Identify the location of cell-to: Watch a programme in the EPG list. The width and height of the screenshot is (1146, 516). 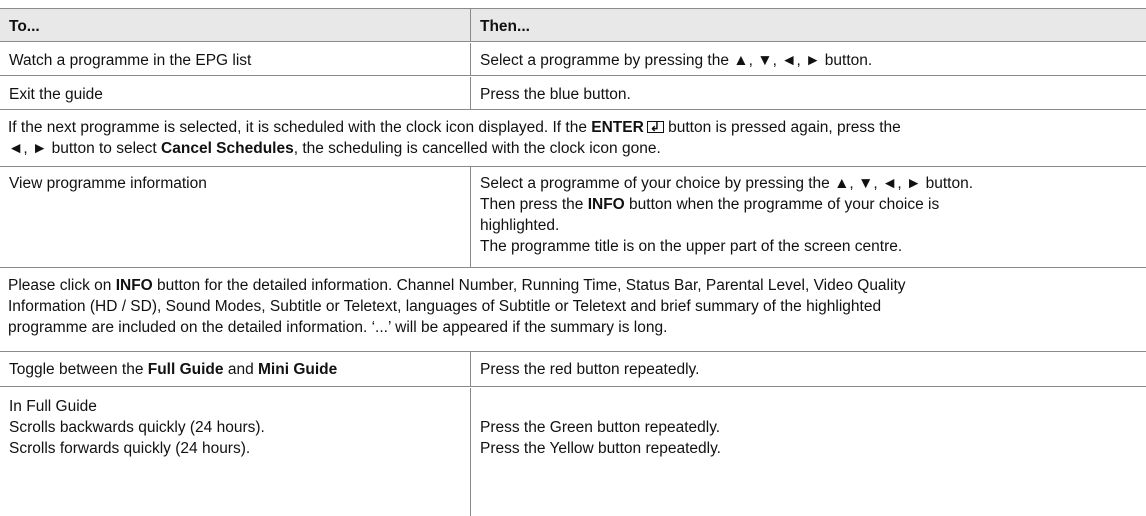
(235, 59).